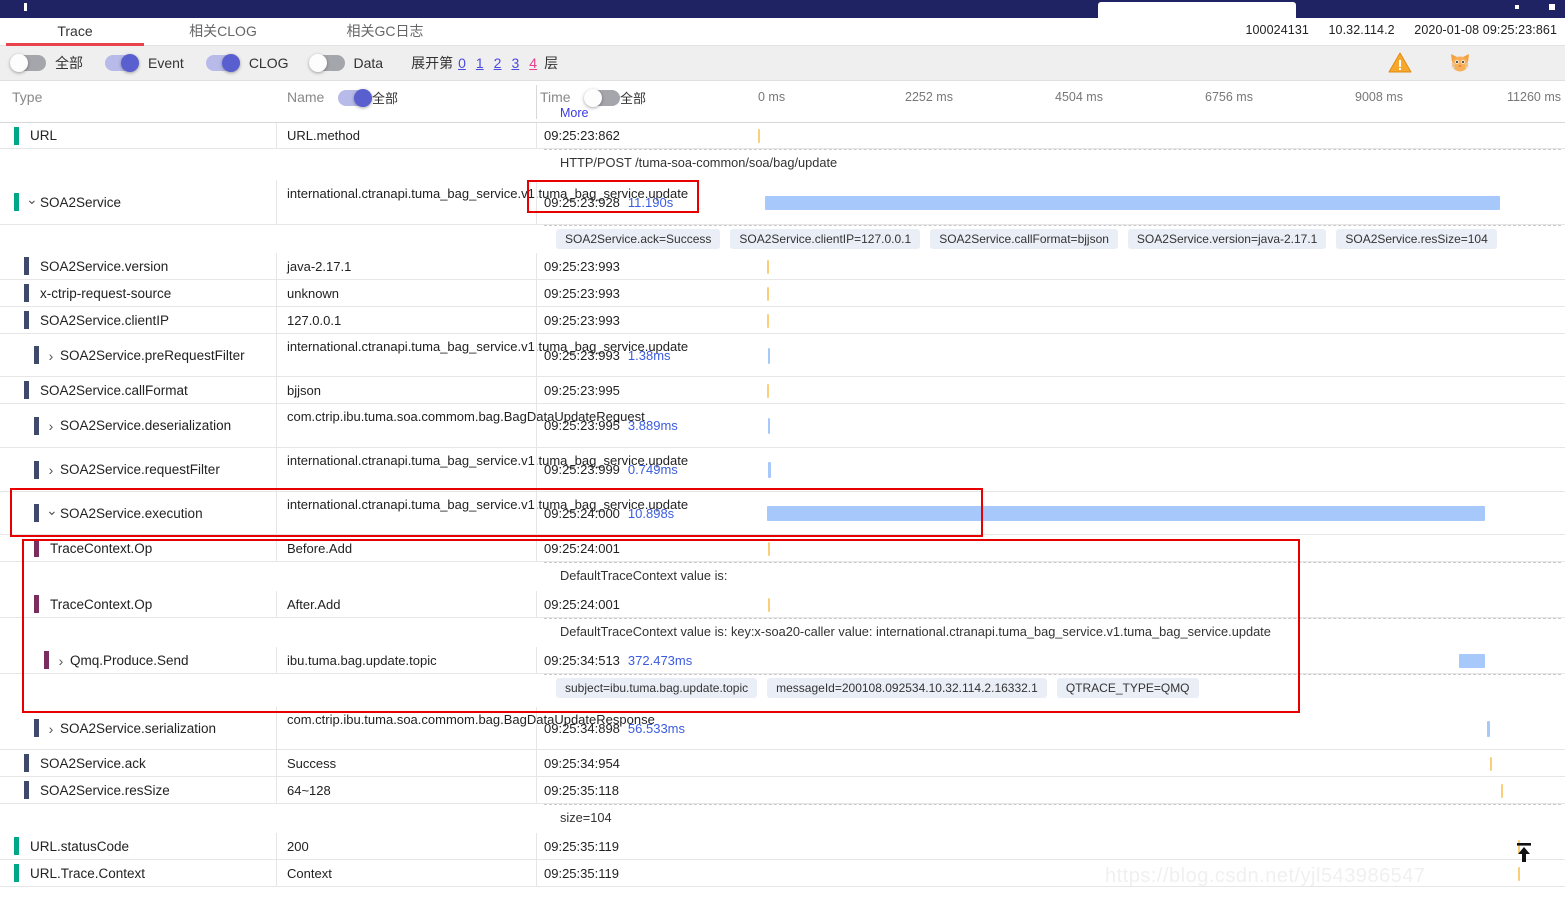  Describe the element at coordinates (25, 7) in the screenshot. I see `topbar-icon-left` at that location.